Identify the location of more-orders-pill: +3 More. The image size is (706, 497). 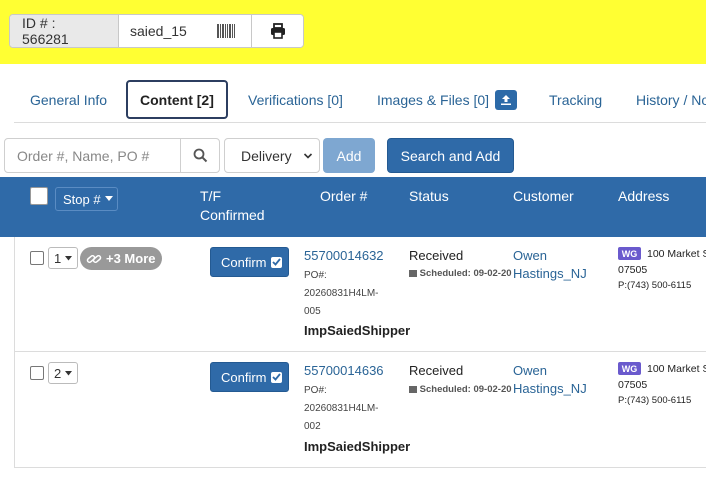
(121, 258).